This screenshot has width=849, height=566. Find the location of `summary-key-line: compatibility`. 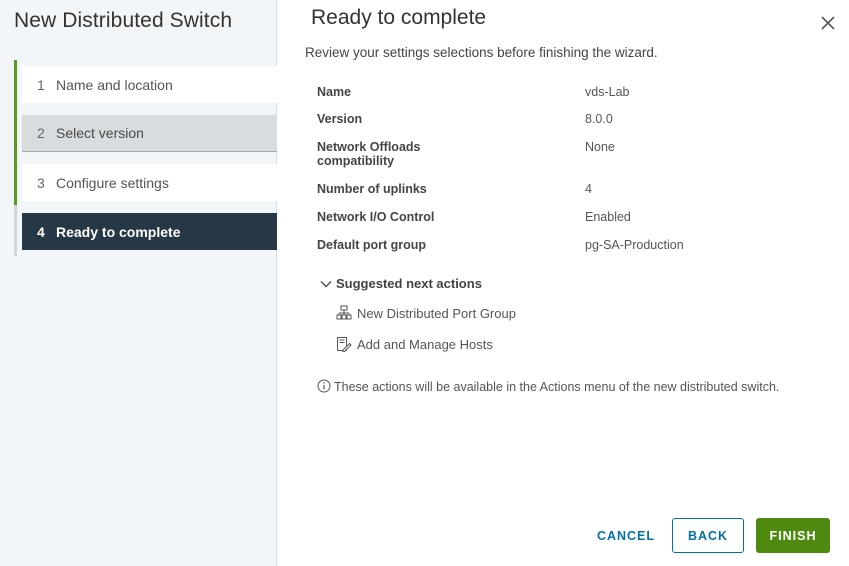

summary-key-line: compatibility is located at coordinates (356, 161).